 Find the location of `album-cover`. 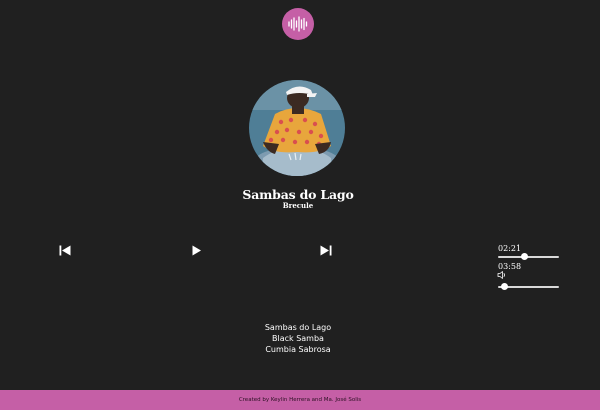

album-cover is located at coordinates (297, 128).